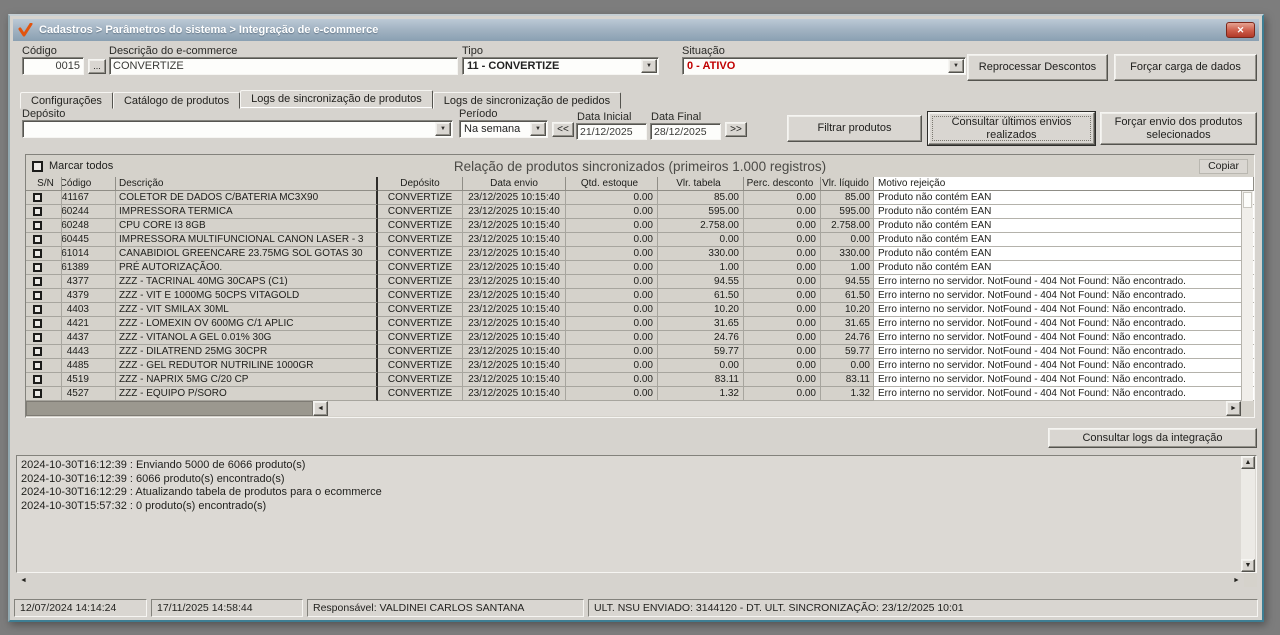  What do you see at coordinates (1037, 67) in the screenshot?
I see `reprocessar-descontos-button: Reprocessar Descontos` at bounding box center [1037, 67].